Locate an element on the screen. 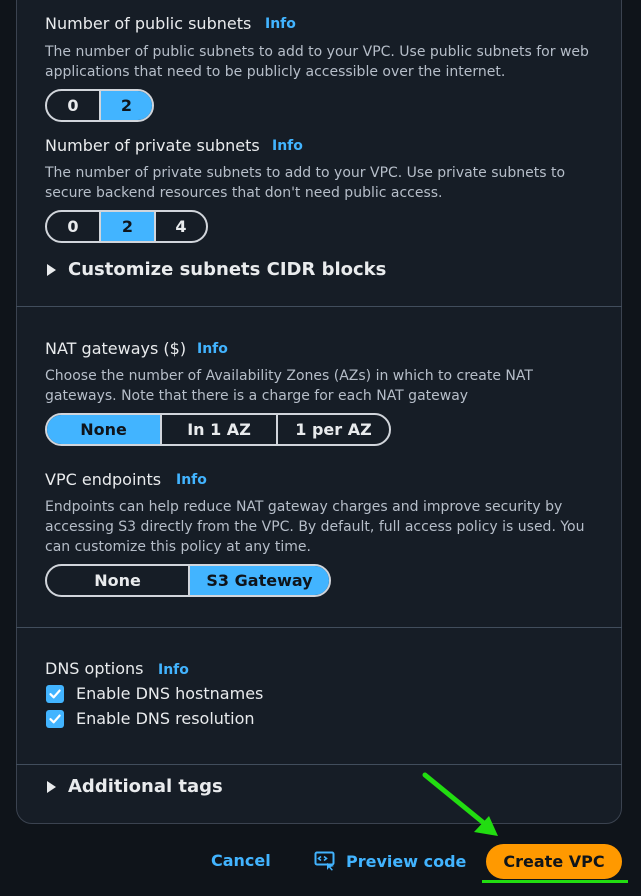 This screenshot has width=641, height=896. private-subnets-option-2: 2 is located at coordinates (128, 226).